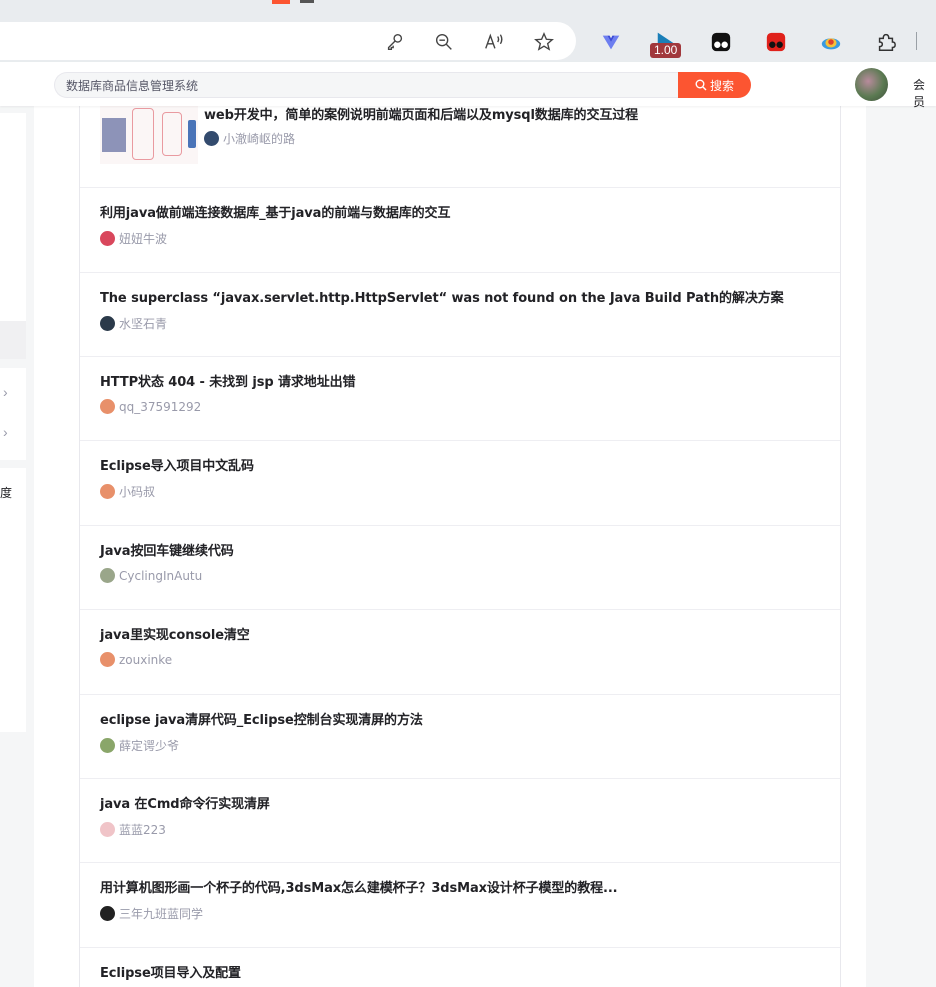 This screenshot has height=987, width=936. Describe the element at coordinates (421, 113) in the screenshot. I see `article-title: web开发中，简单的案例说明前端页面和后端以及mysql数据库的交互过程` at that location.